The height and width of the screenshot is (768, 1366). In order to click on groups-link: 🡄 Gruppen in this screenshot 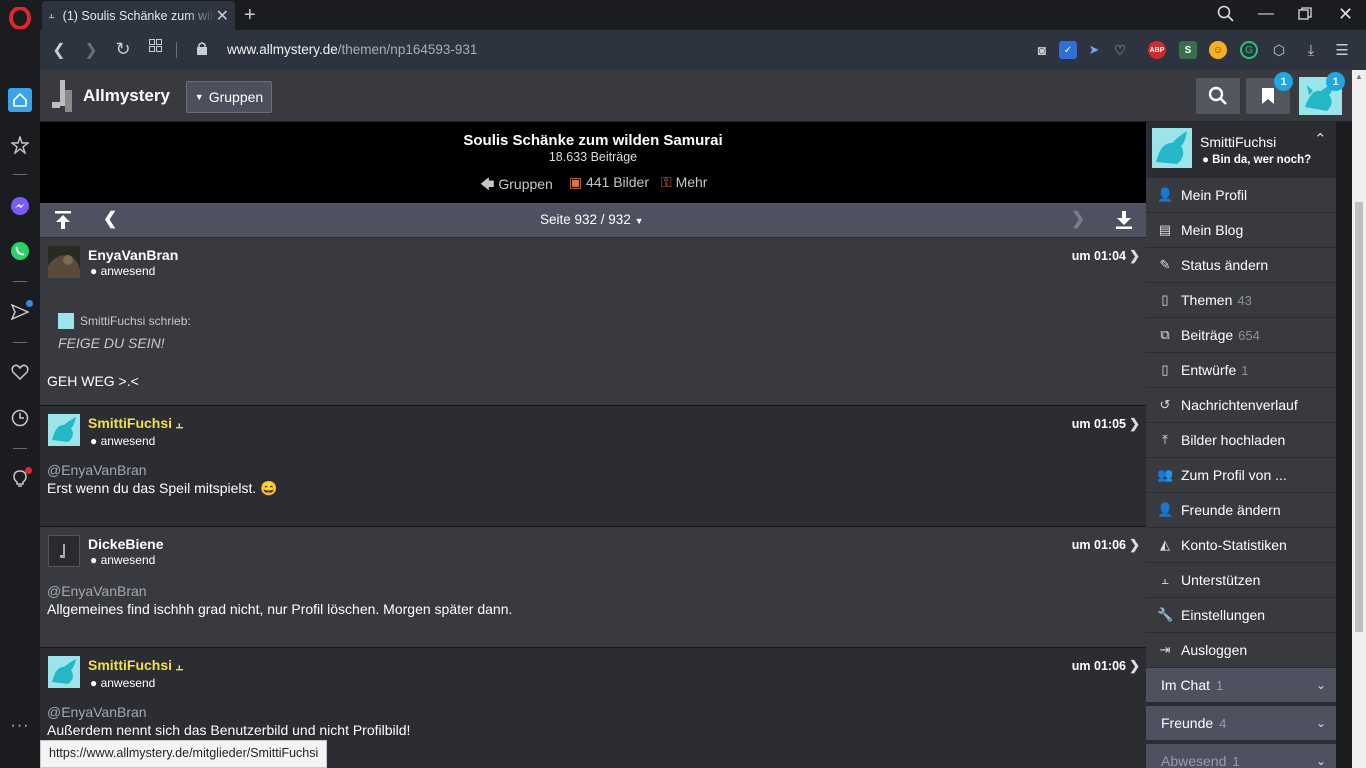, I will do `click(516, 186)`.